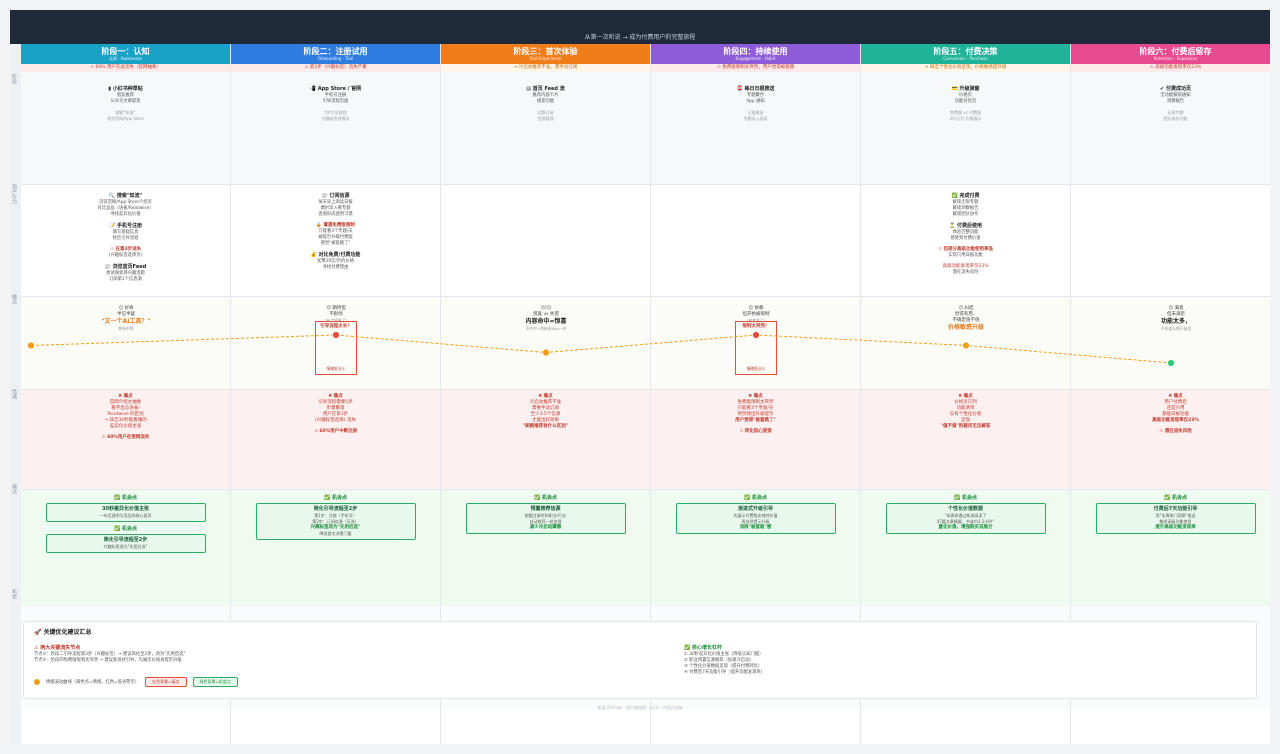  What do you see at coordinates (965, 319) in the screenshot?
I see `emotion-block: 😐 纠结 觉得有用， 不确定值不值 价格敏感升级` at bounding box center [965, 319].